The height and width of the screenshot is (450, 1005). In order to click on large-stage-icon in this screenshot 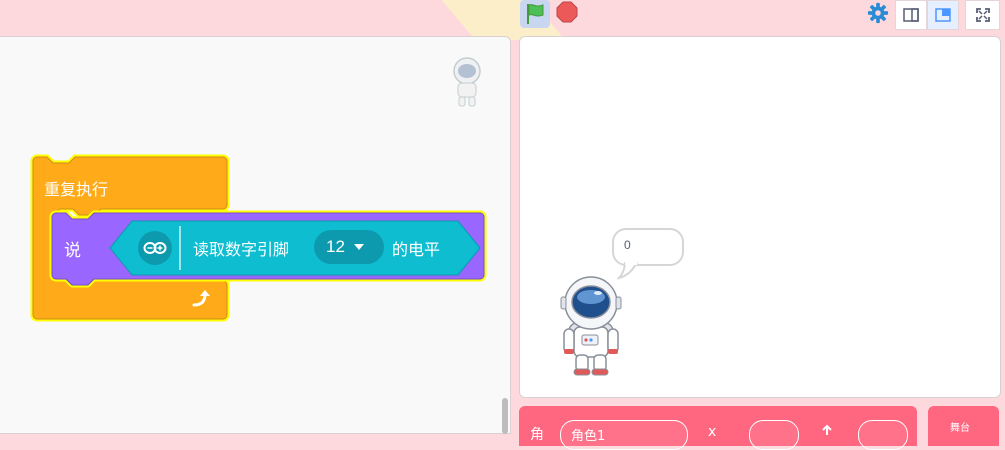, I will do `click(943, 15)`.